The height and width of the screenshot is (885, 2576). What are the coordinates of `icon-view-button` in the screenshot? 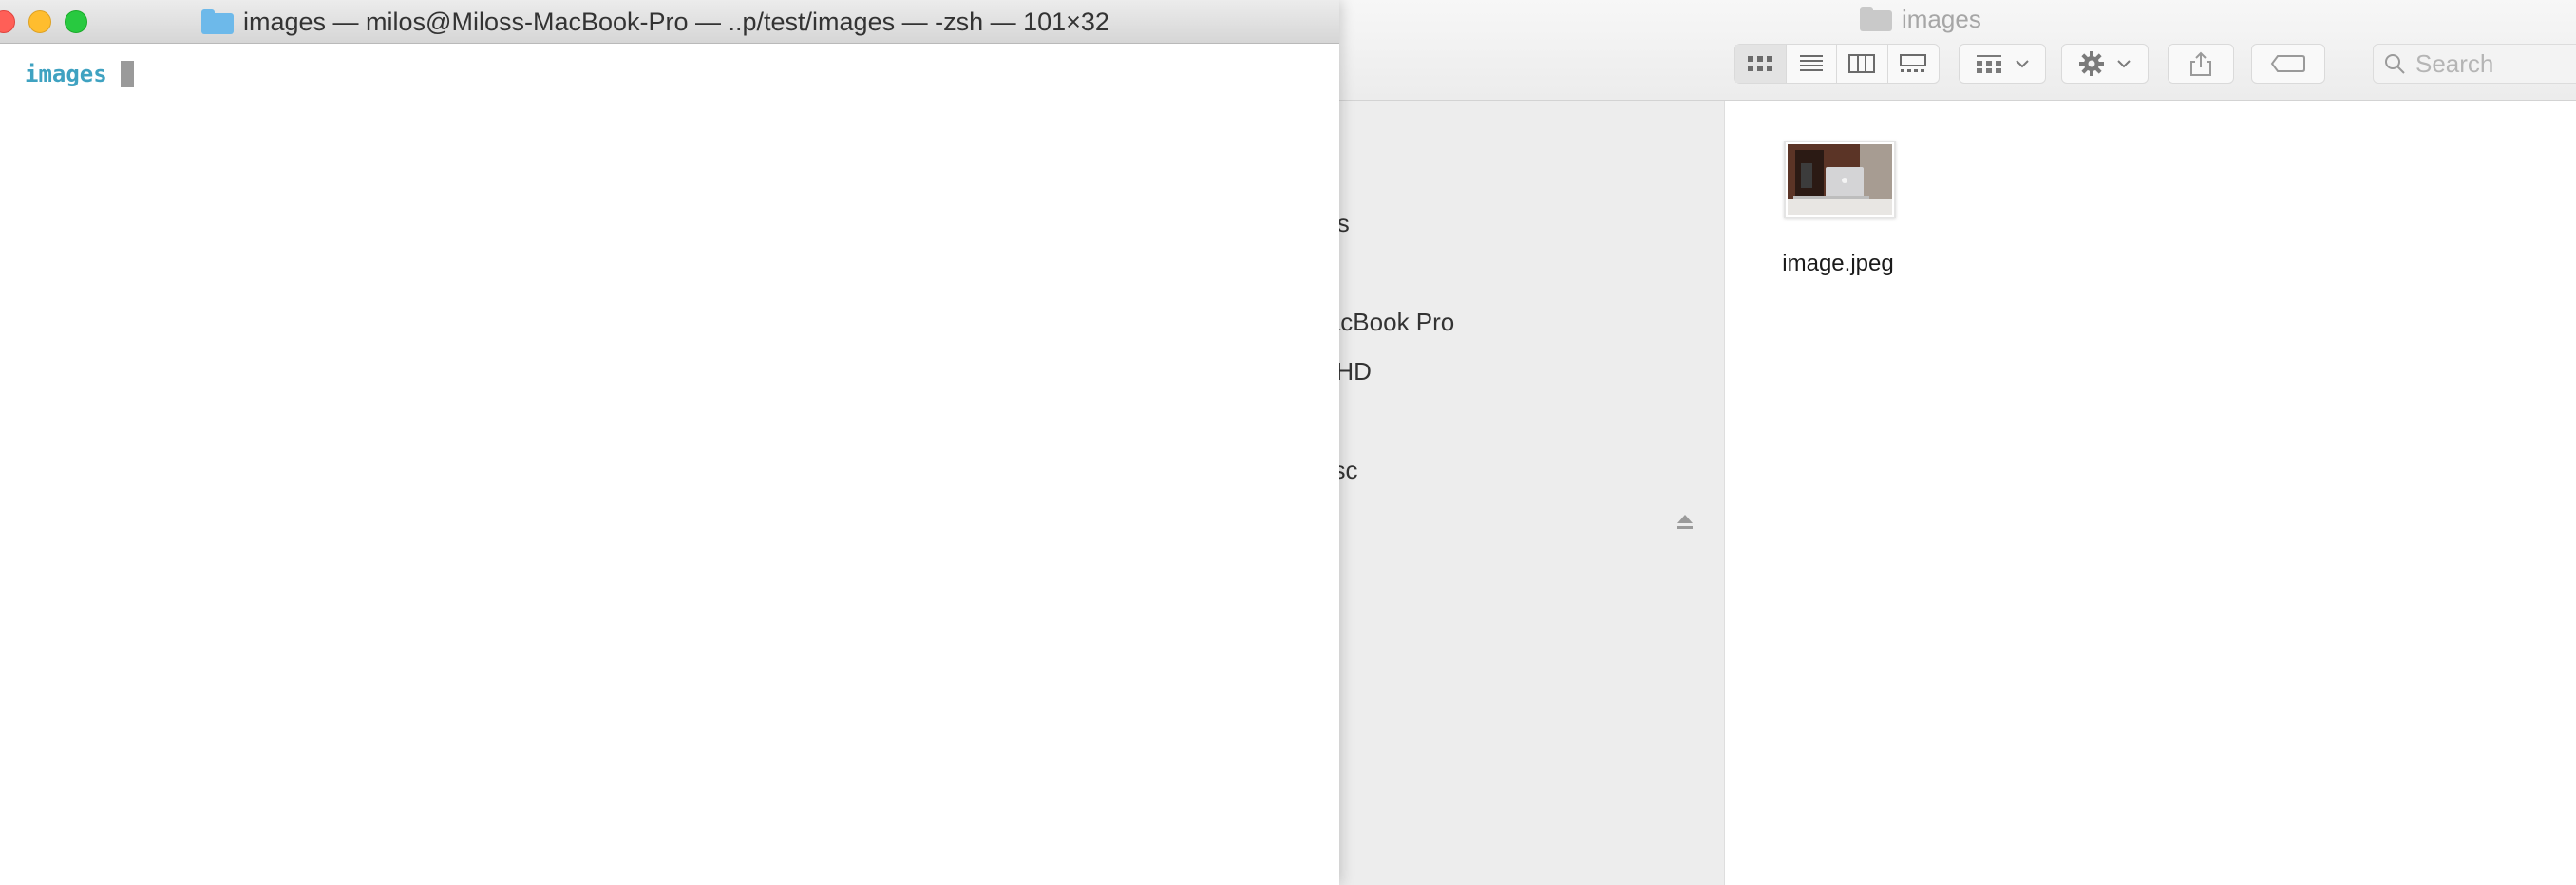 It's located at (1761, 64).